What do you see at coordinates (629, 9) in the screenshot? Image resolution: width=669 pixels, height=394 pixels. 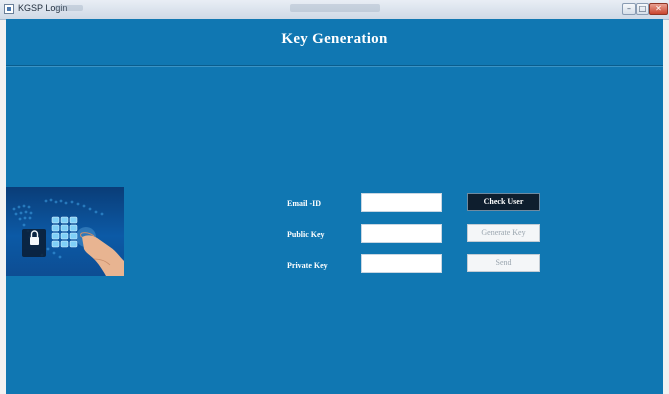 I see `minimize-button: –` at bounding box center [629, 9].